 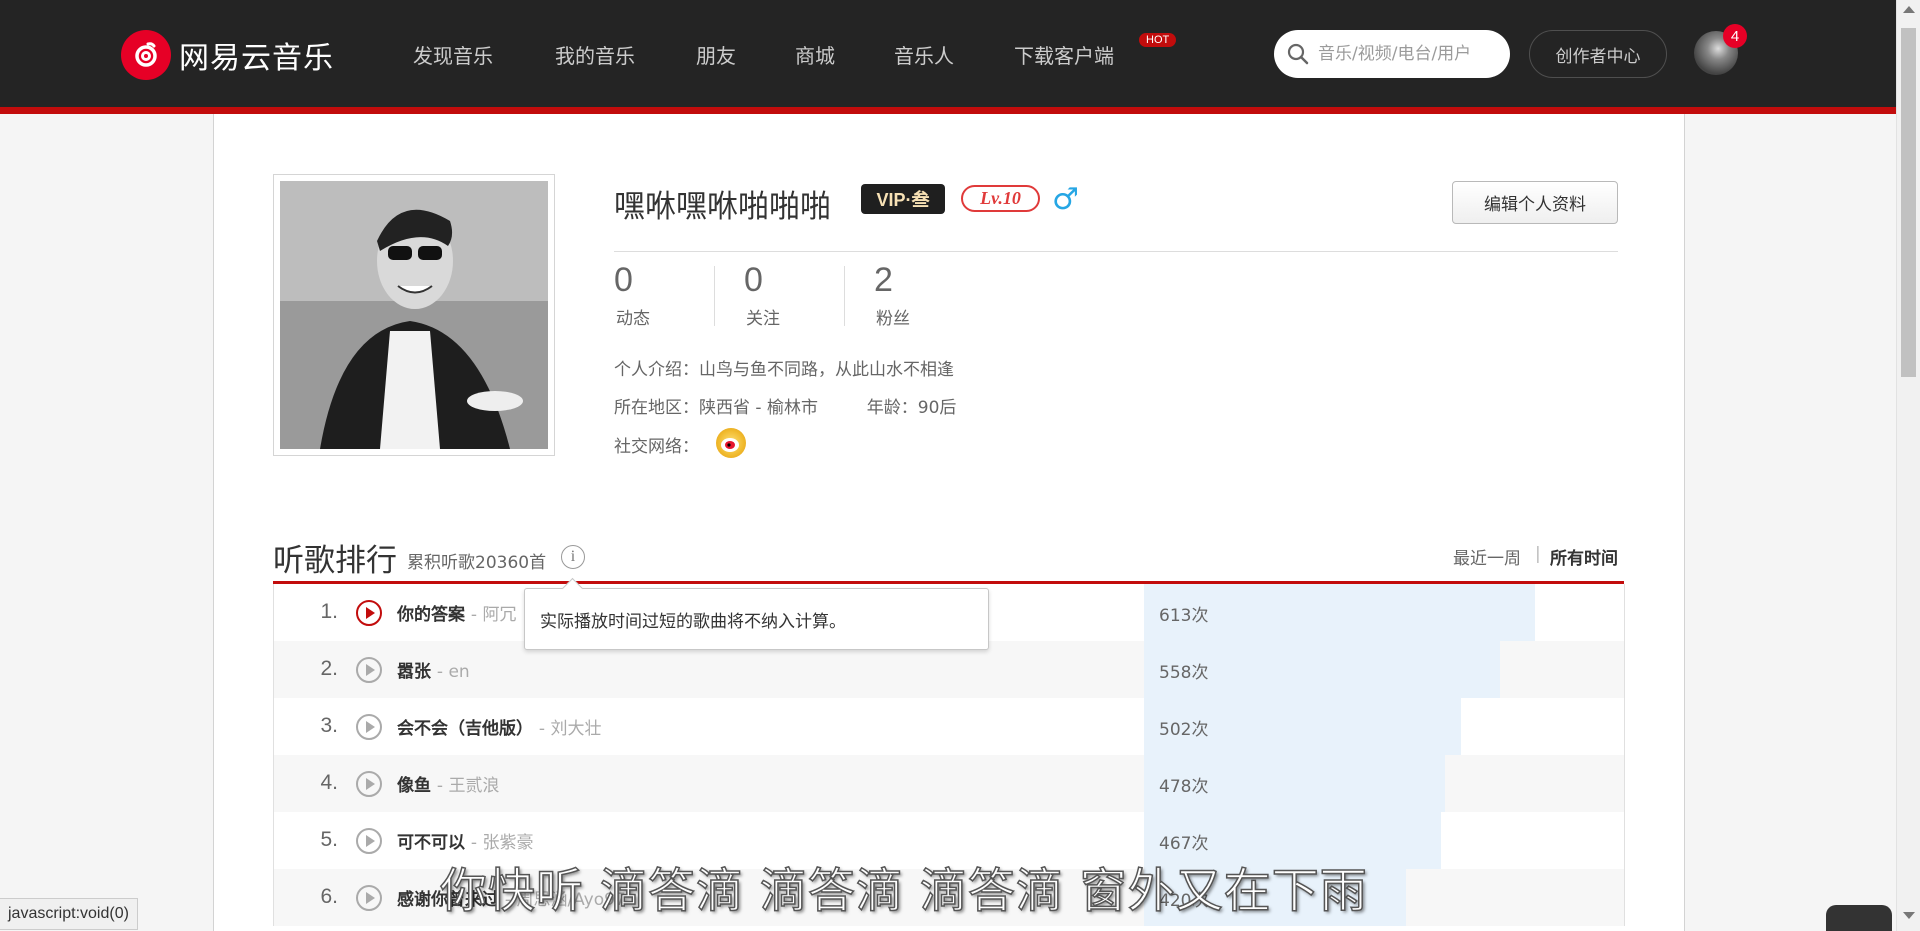 I want to click on social-line: 社交网络：, so click(x=656, y=444).